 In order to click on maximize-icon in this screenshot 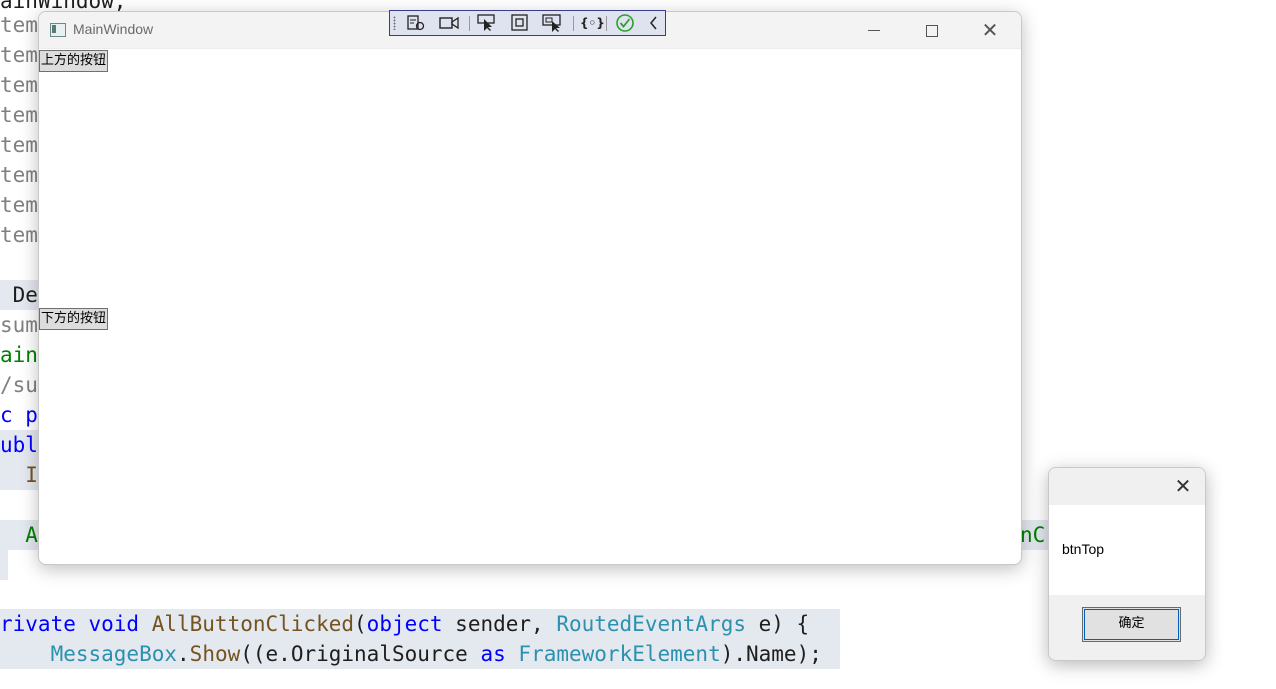, I will do `click(932, 30)`.